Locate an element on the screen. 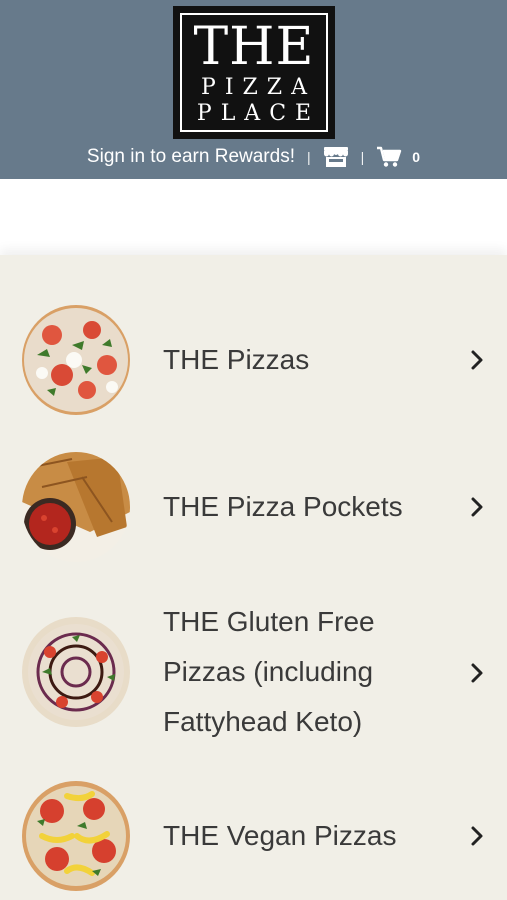  menu-item-label: THE Pizza Pockets is located at coordinates (283, 506).